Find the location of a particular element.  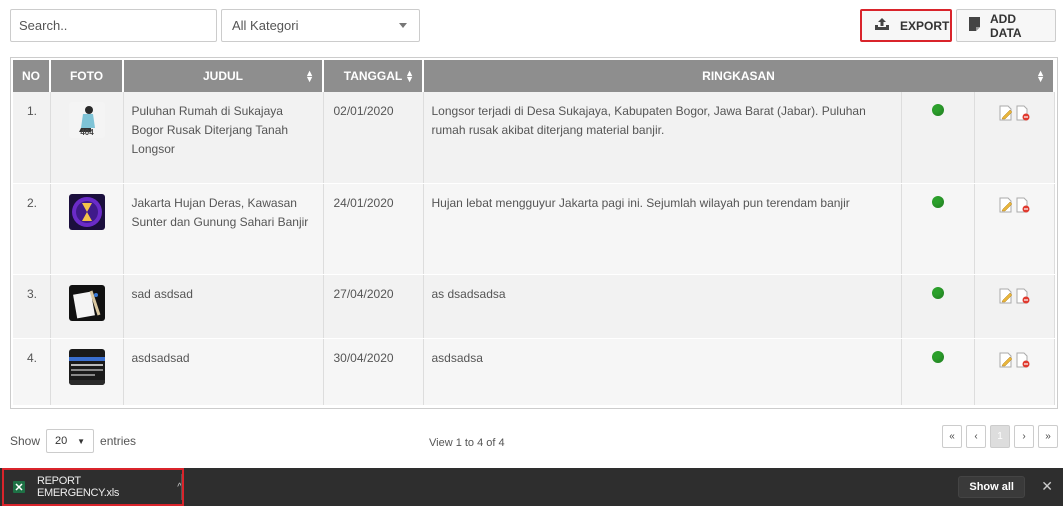

page-length-select: 20 ▼ is located at coordinates (70, 441).